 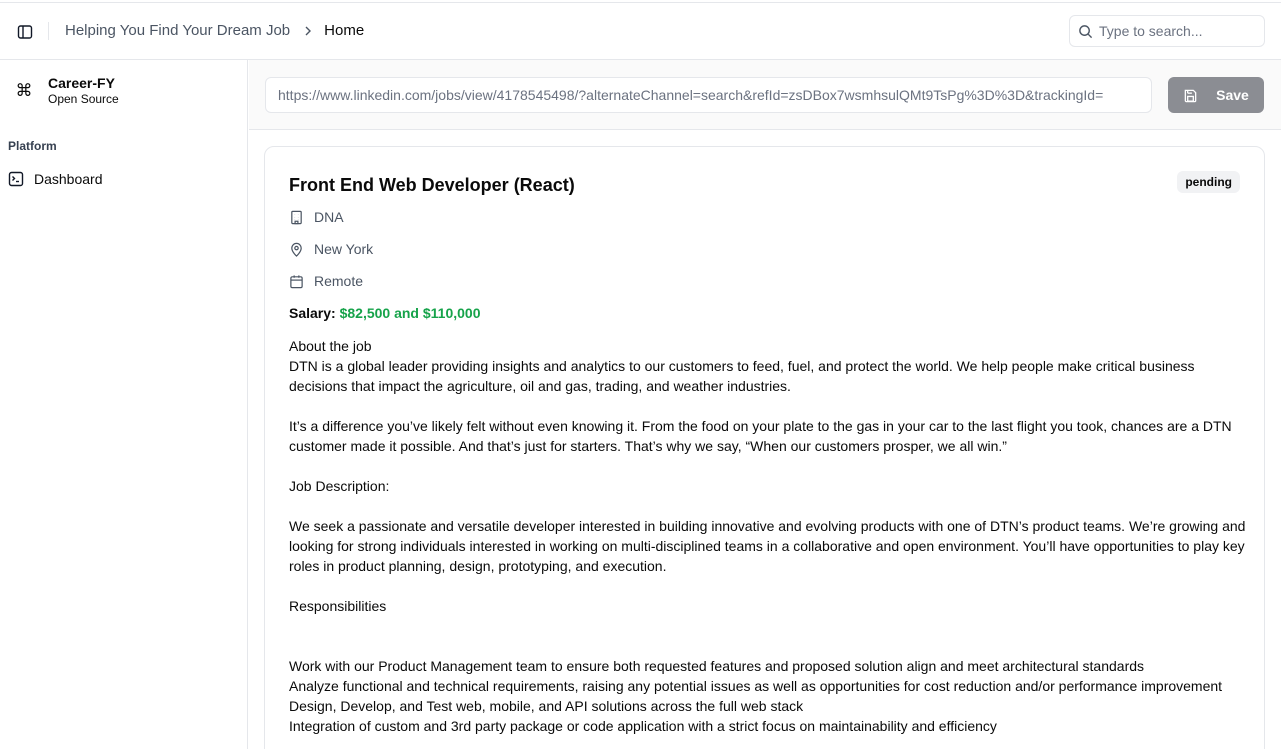 I want to click on chevron-right-icon, so click(x=308, y=31).